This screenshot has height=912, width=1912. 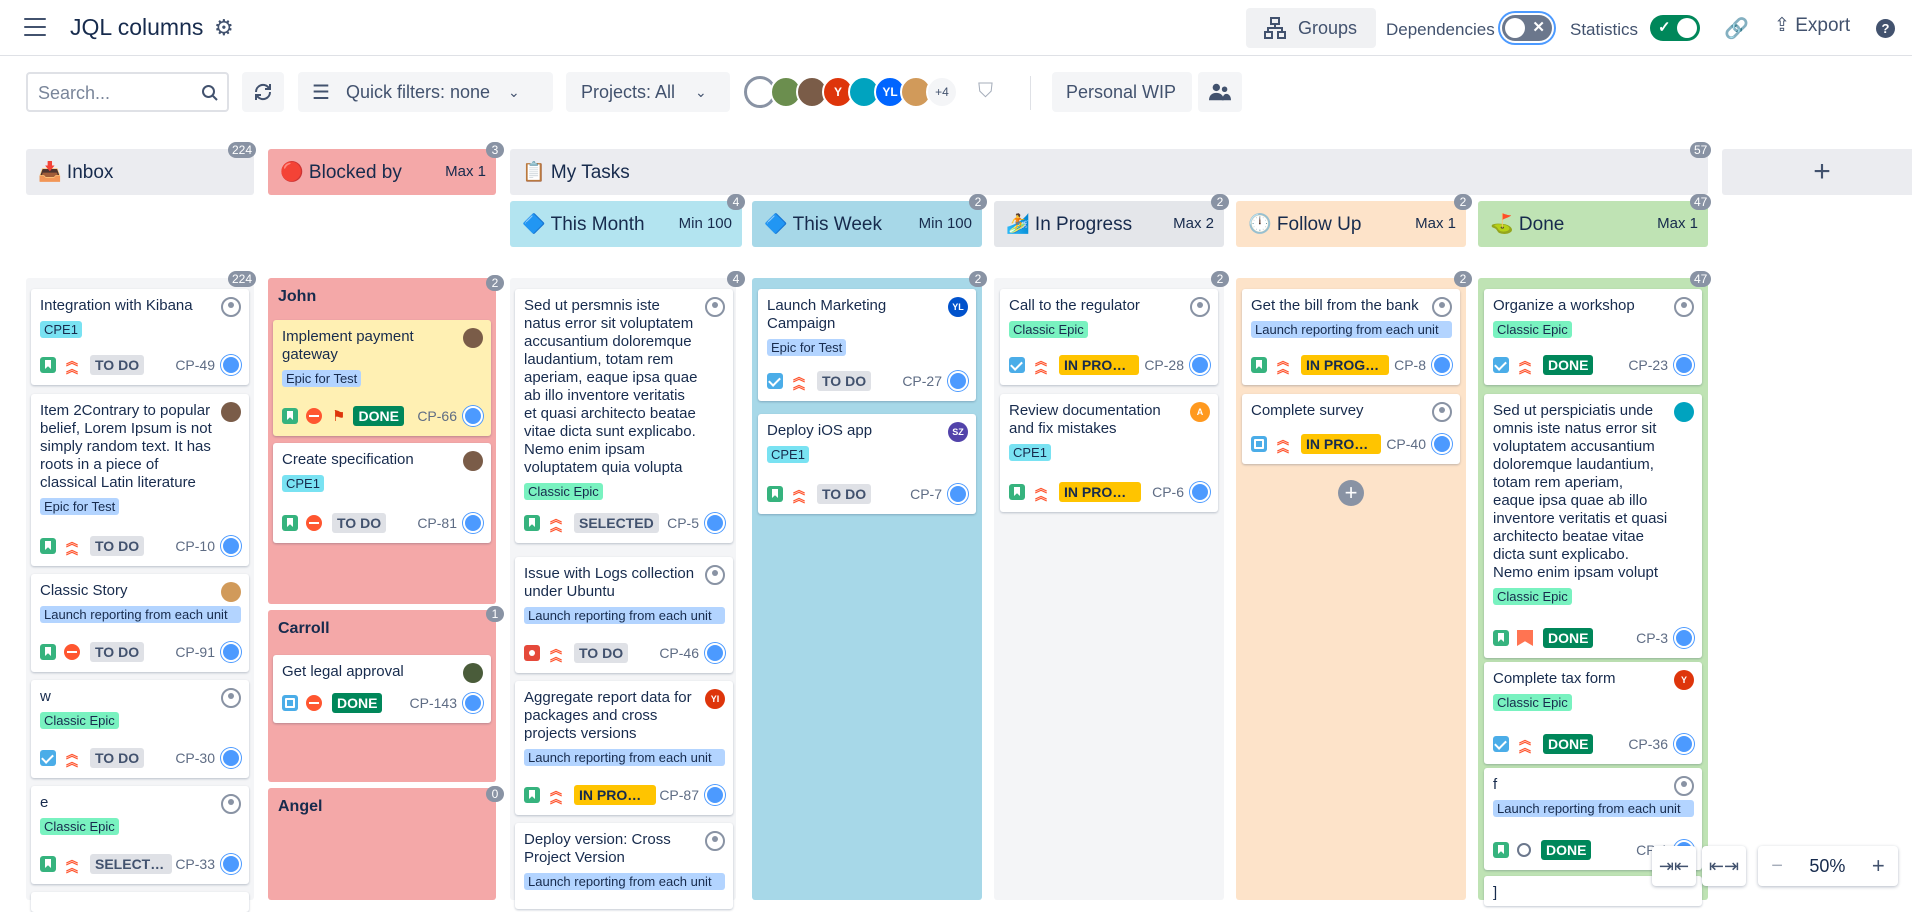 I want to click on issue-key: CP-33, so click(x=195, y=864).